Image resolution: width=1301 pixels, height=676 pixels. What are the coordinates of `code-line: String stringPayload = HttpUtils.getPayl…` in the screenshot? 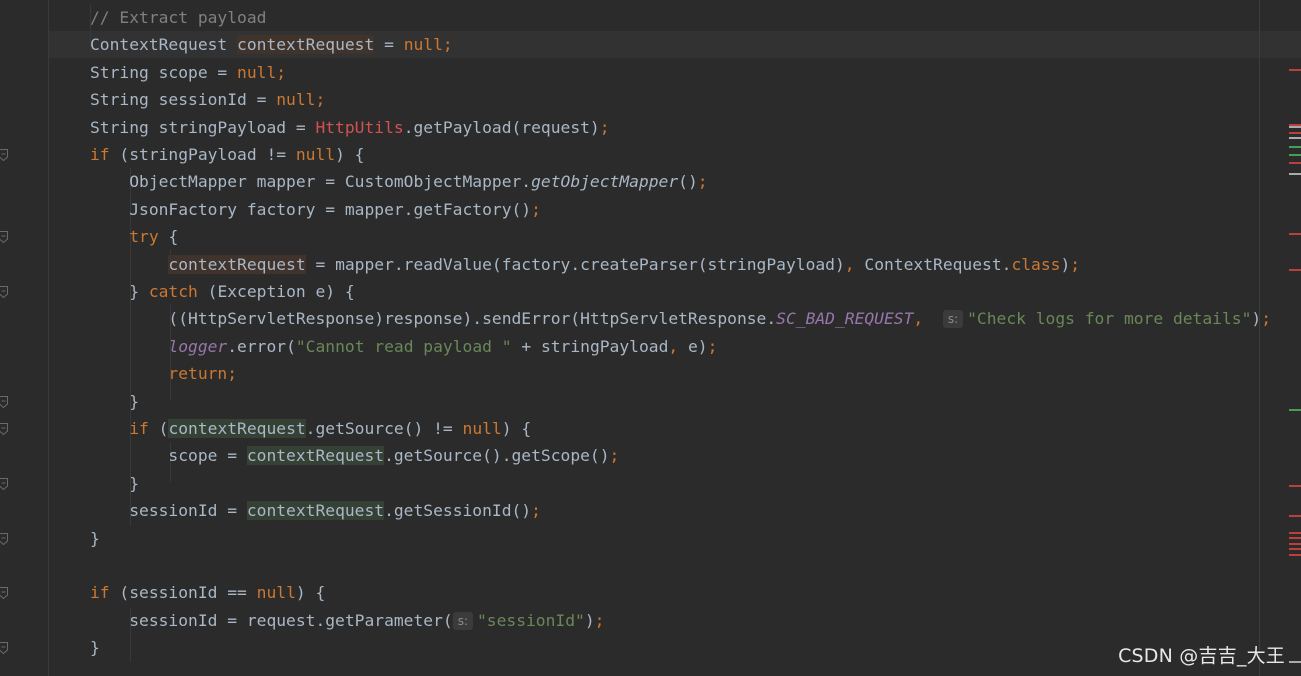 It's located at (350, 127).